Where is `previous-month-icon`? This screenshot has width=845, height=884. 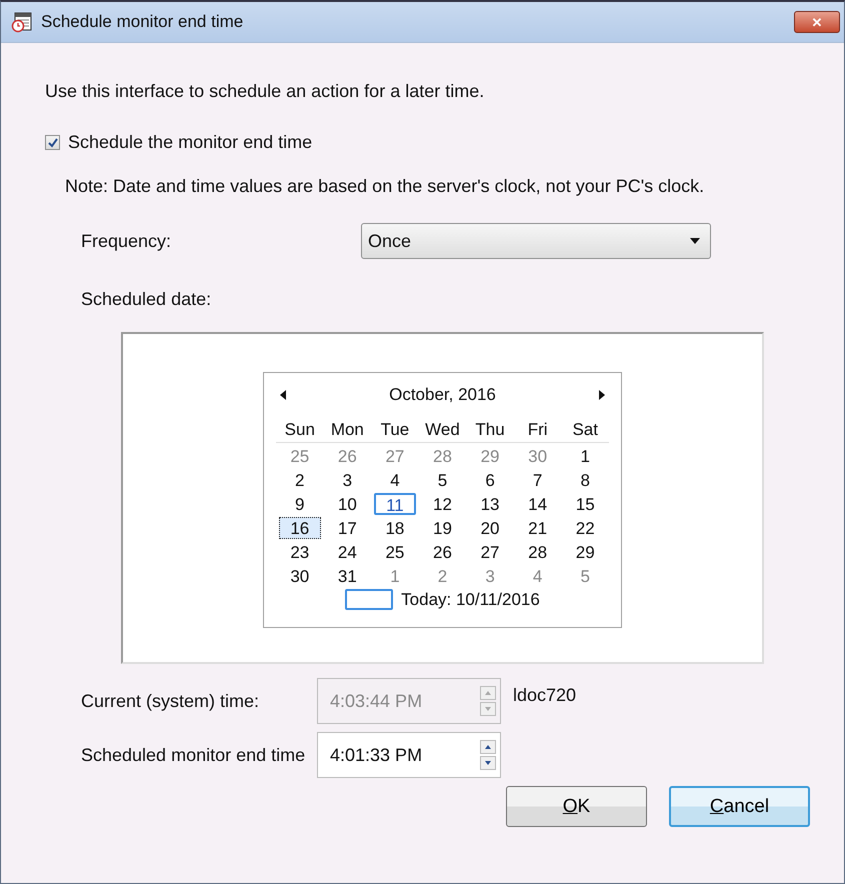 previous-month-icon is located at coordinates (283, 395).